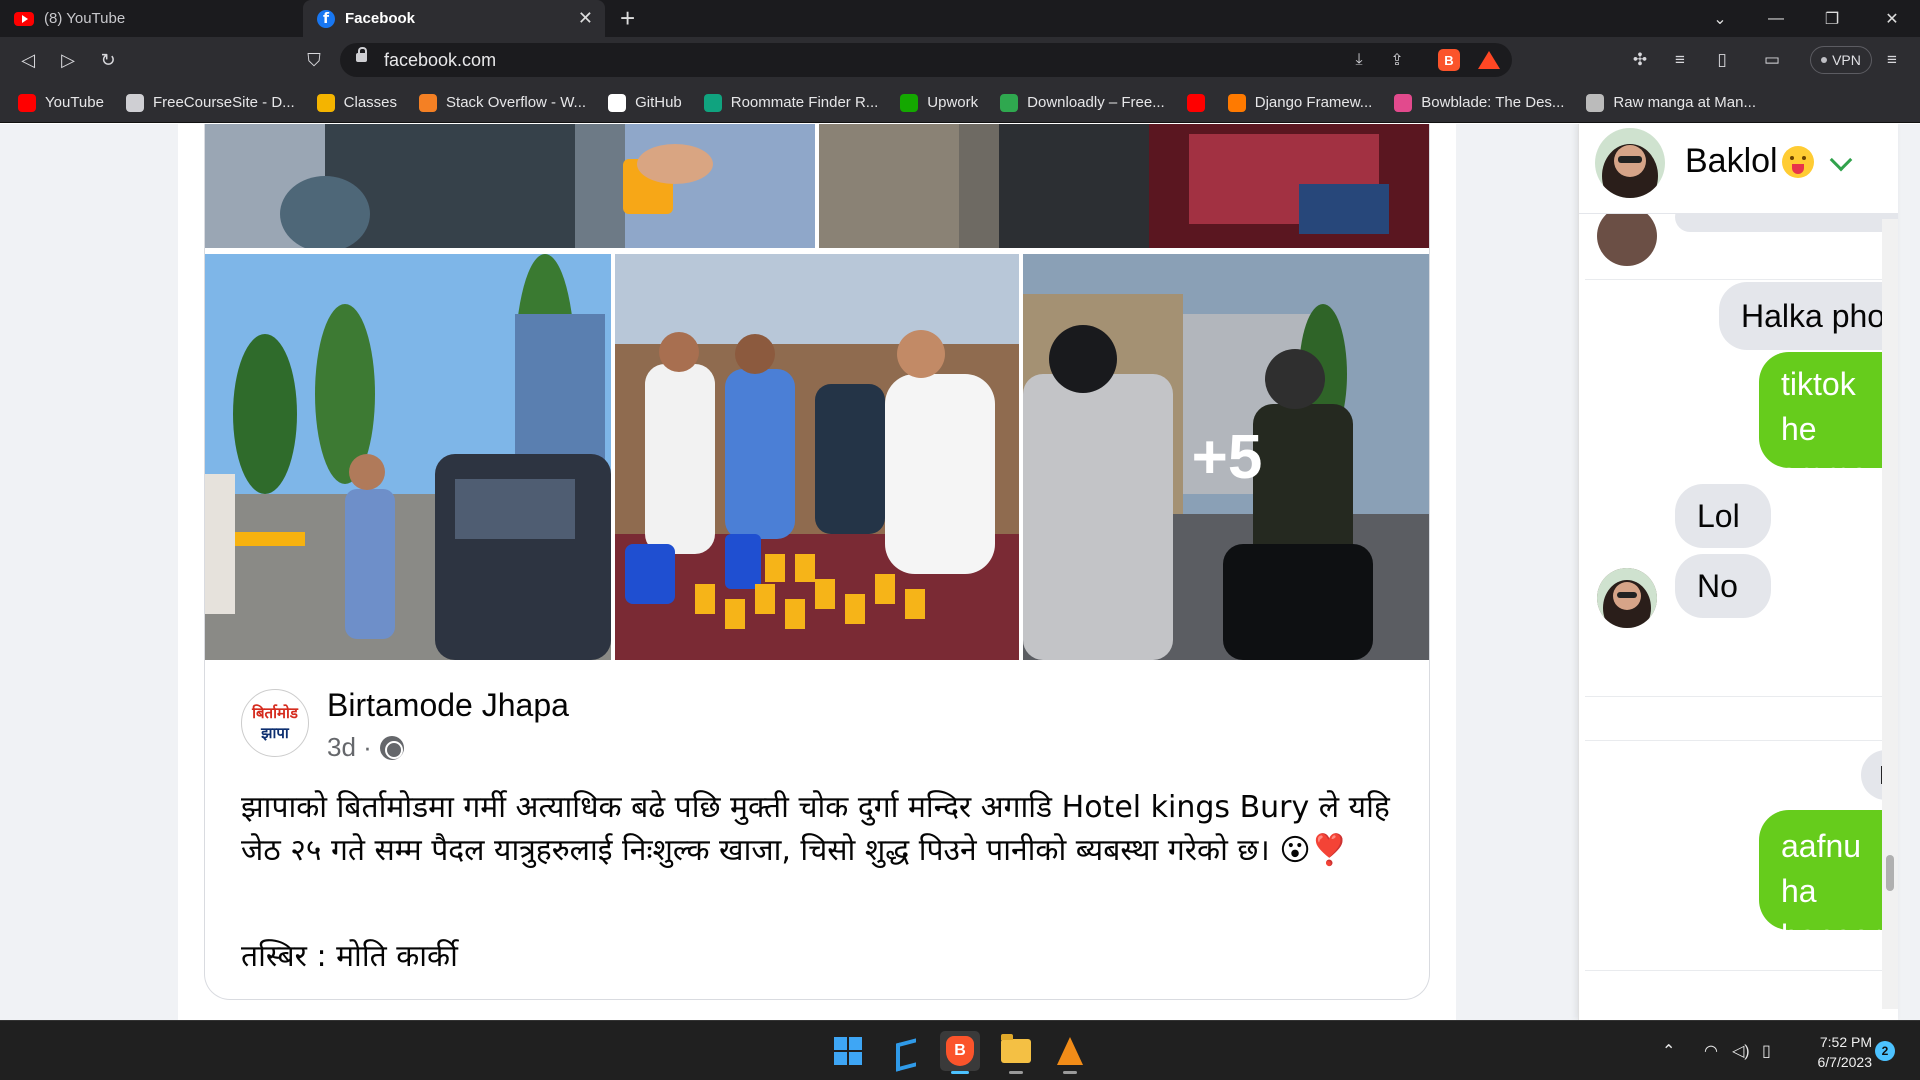 This screenshot has width=1920, height=1080. Describe the element at coordinates (1832, 18) in the screenshot. I see `restore-button: ❐` at that location.